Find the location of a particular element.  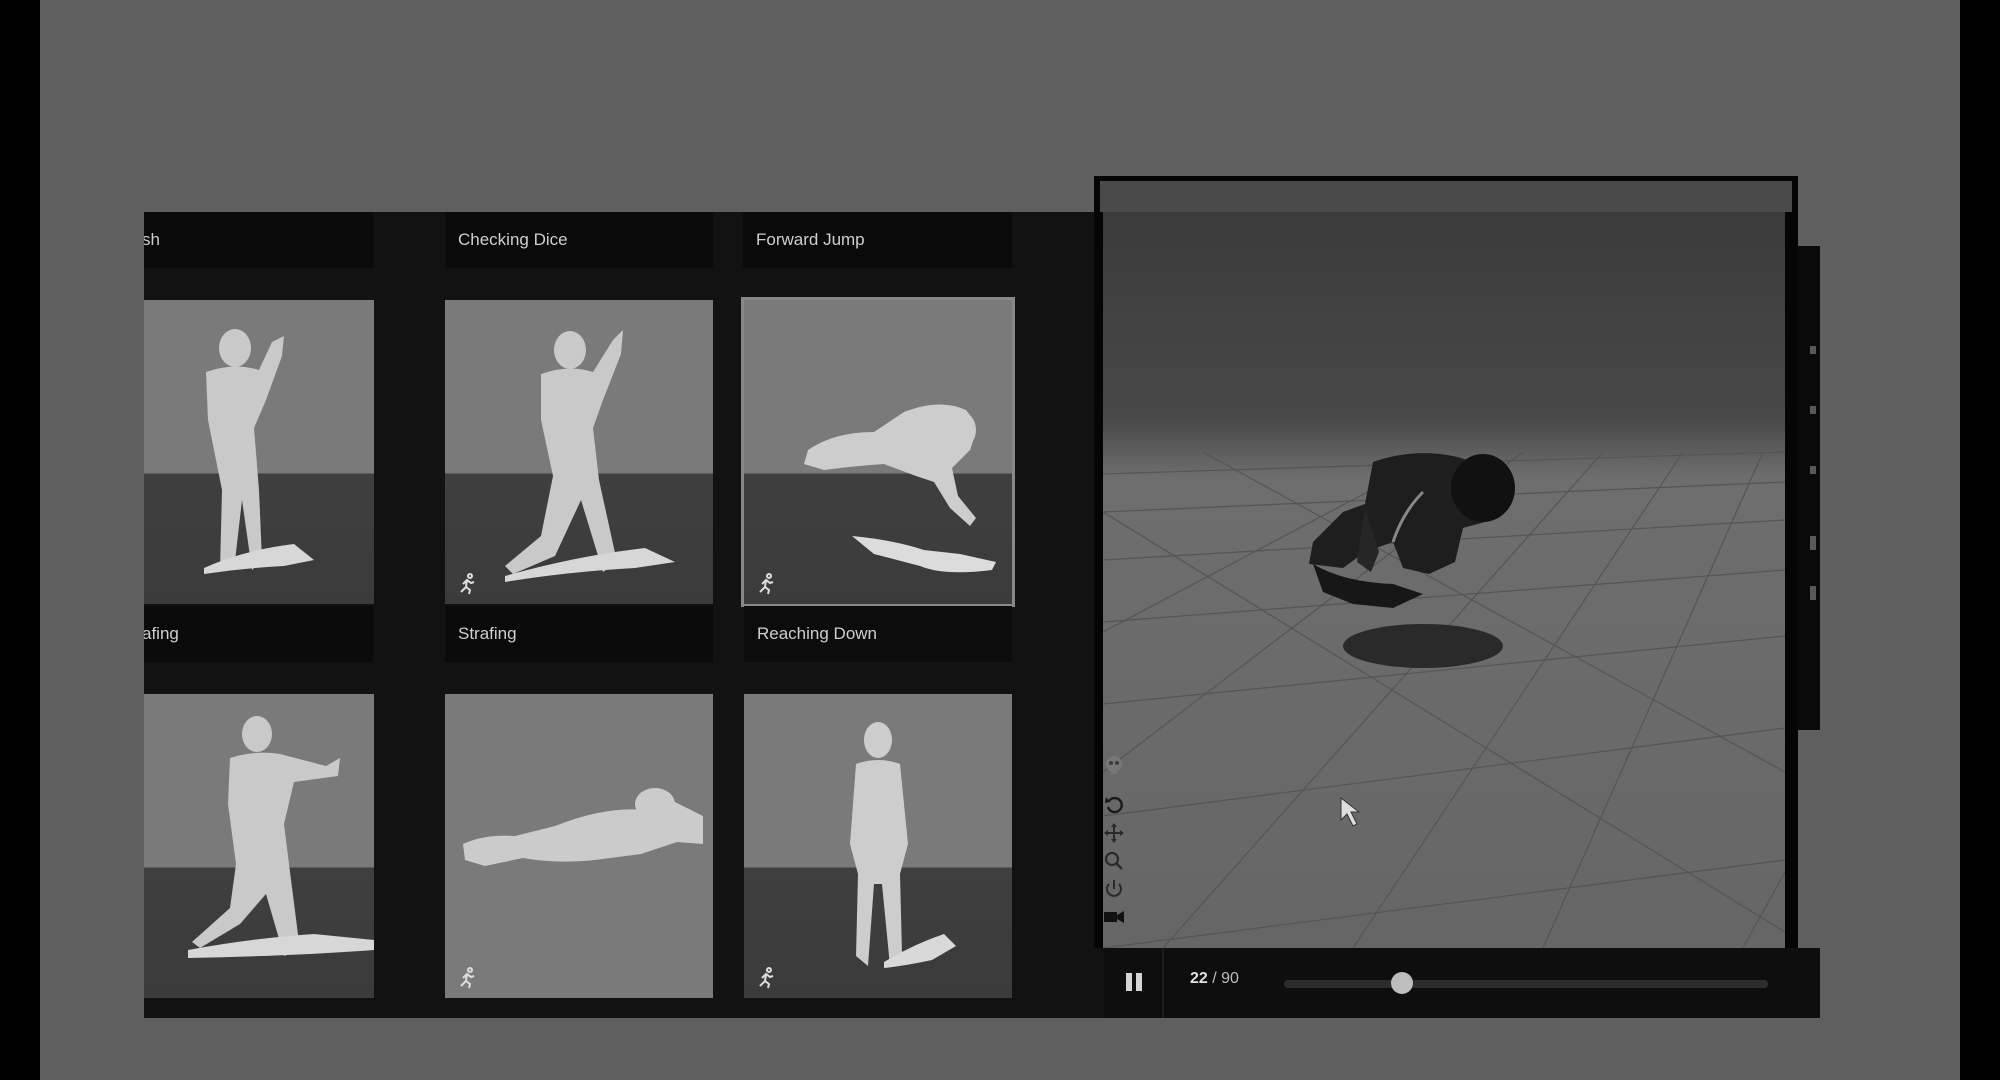

power-icon is located at coordinates (1114, 889).